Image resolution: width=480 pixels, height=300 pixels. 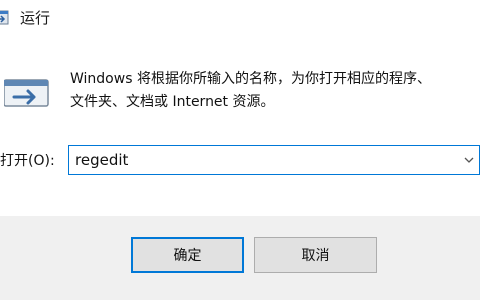 I want to click on open-input, so click(x=259, y=160).